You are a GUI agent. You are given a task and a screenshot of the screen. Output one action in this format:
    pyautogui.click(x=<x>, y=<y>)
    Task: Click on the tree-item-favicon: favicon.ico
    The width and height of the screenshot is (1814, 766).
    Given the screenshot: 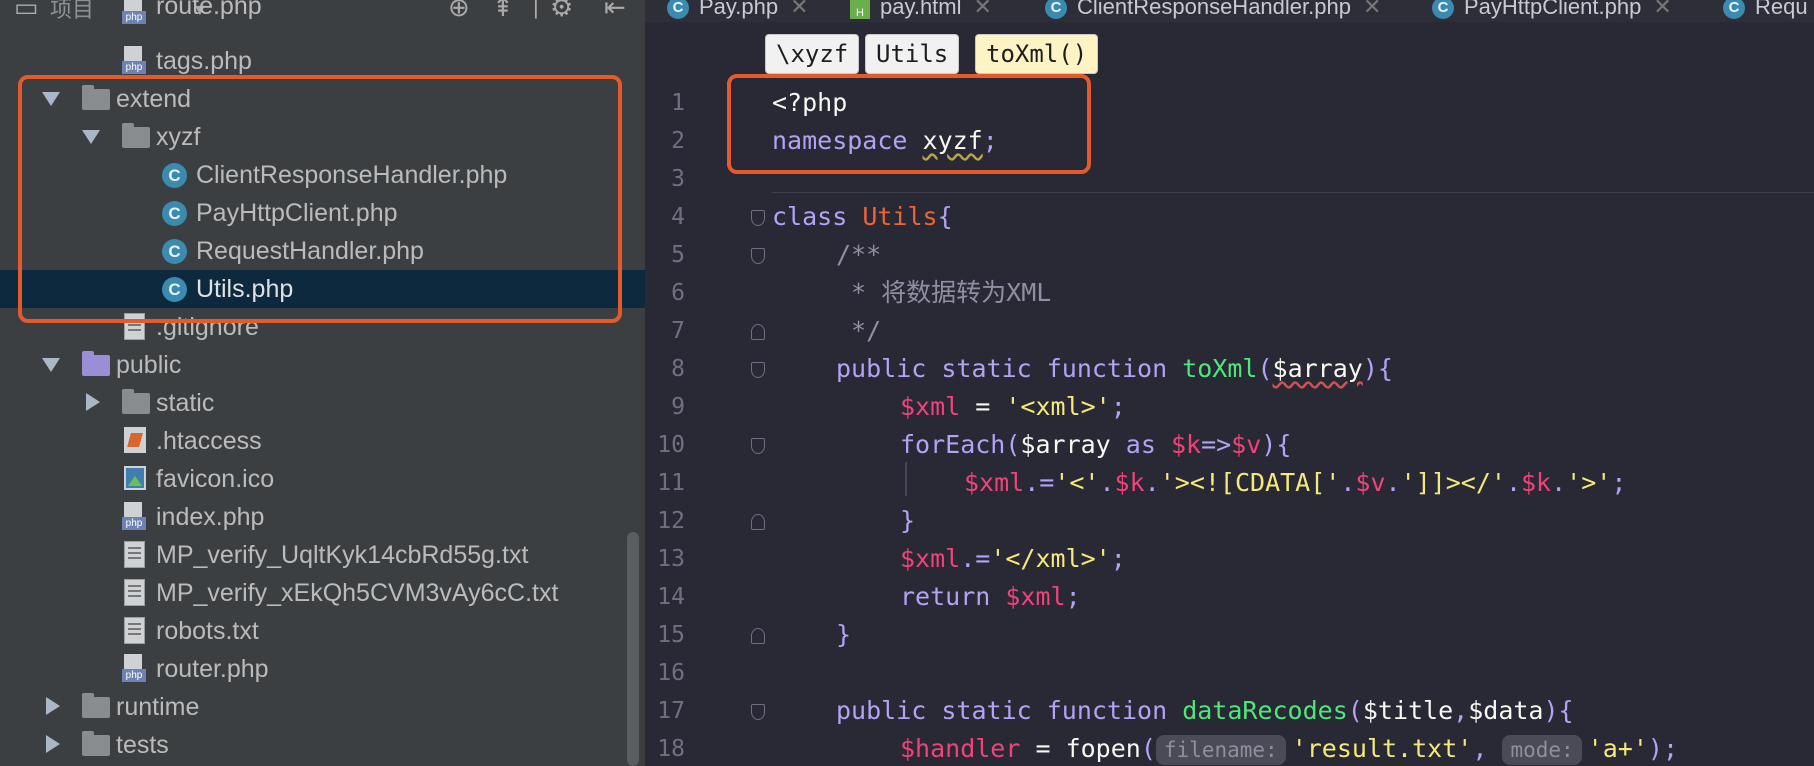 What is the action you would take?
    pyautogui.click(x=322, y=479)
    